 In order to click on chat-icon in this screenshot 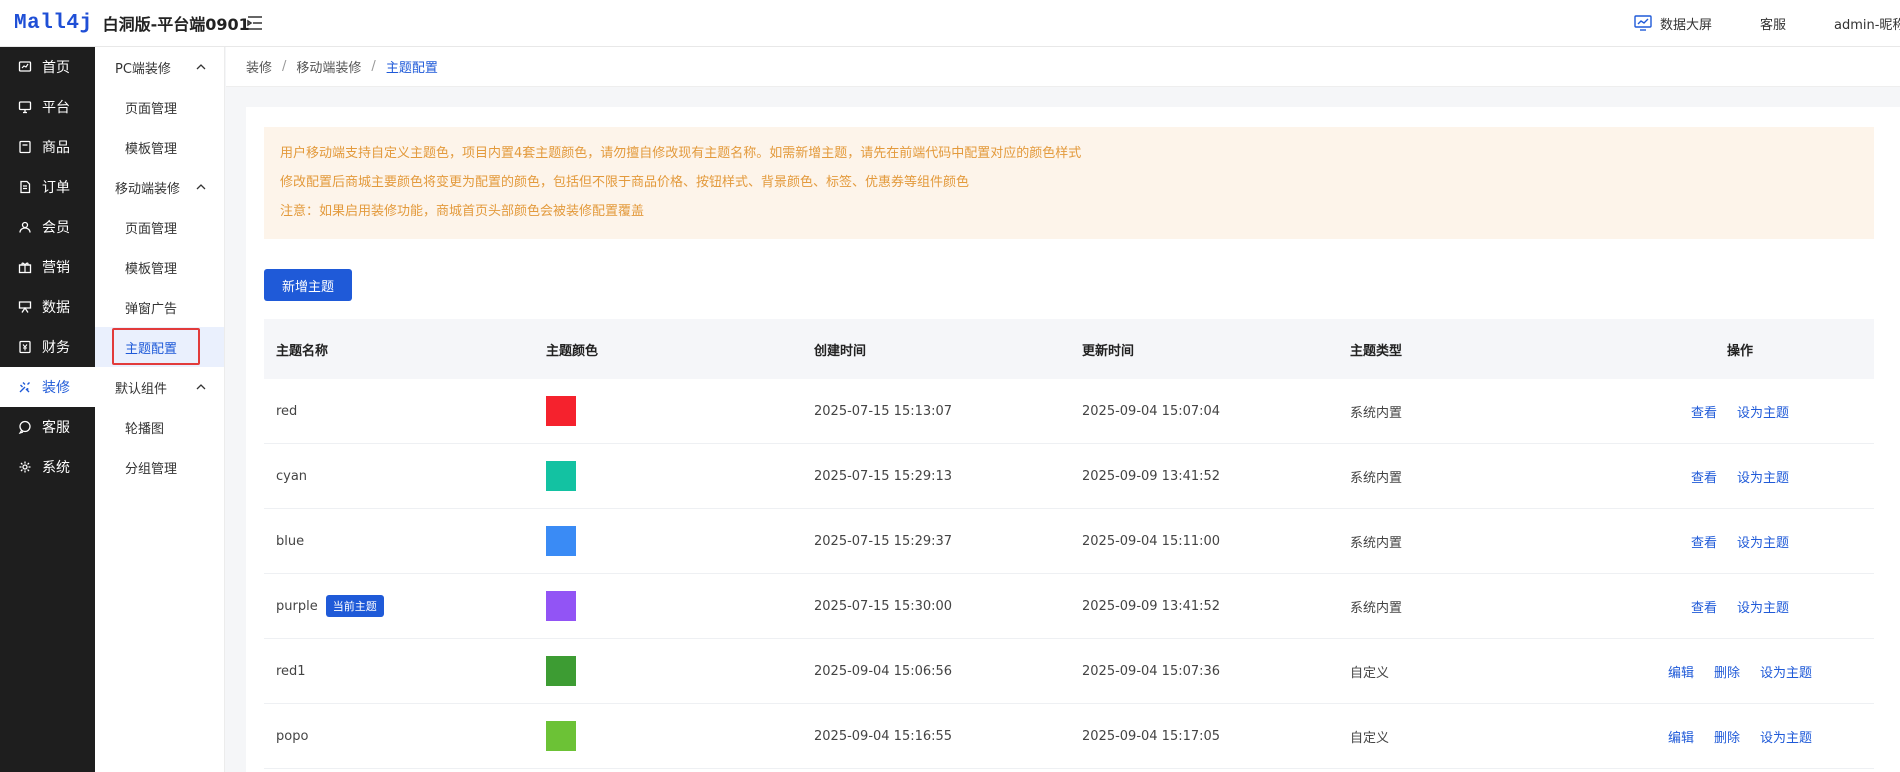, I will do `click(24, 427)`.